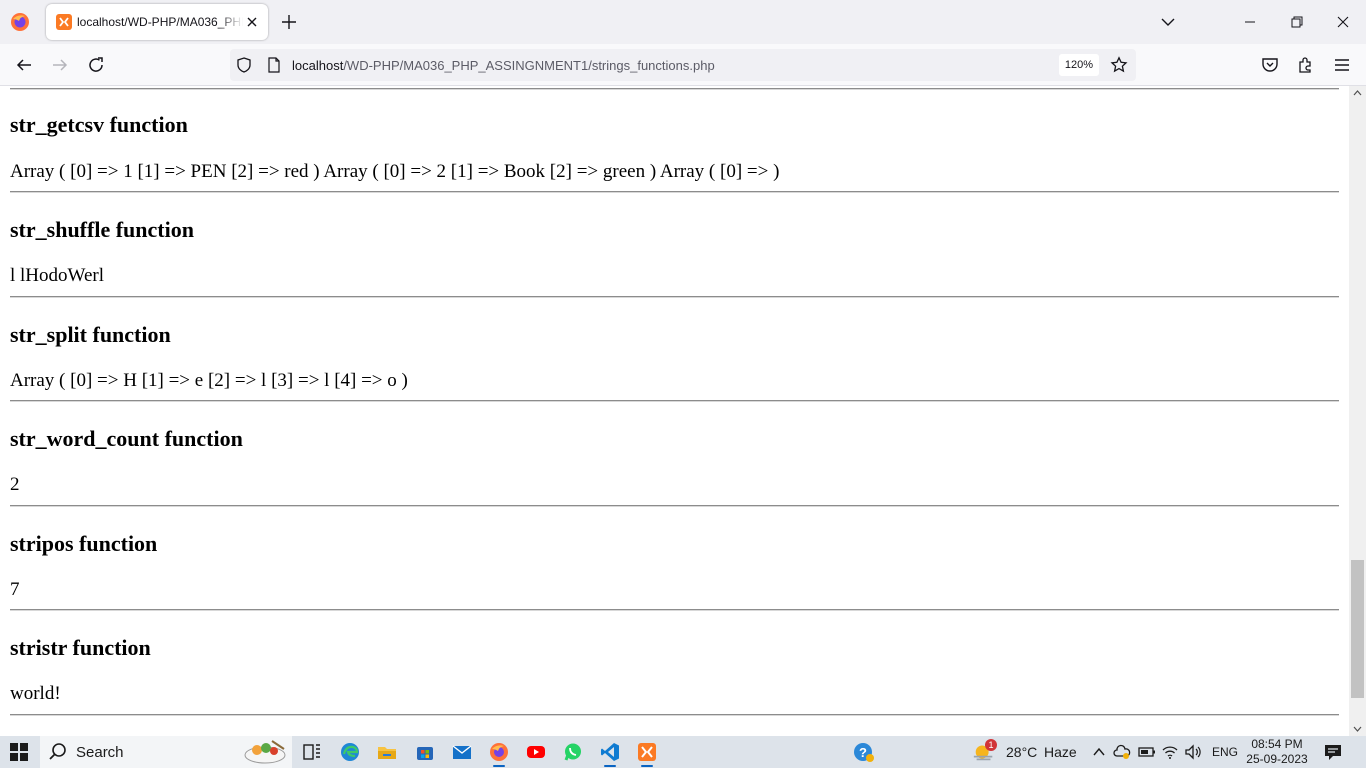 This screenshot has height=768, width=1366. I want to click on forward-arrow-icon, so click(60, 65).